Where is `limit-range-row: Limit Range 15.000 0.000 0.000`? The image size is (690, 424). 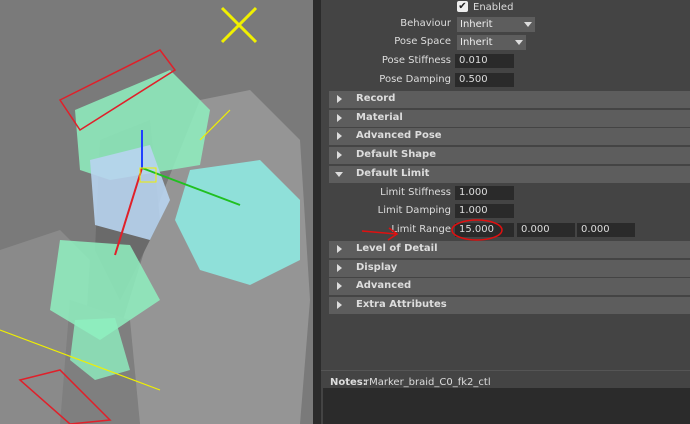
limit-range-row: Limit Range 15.000 0.000 0.000 is located at coordinates (505, 231).